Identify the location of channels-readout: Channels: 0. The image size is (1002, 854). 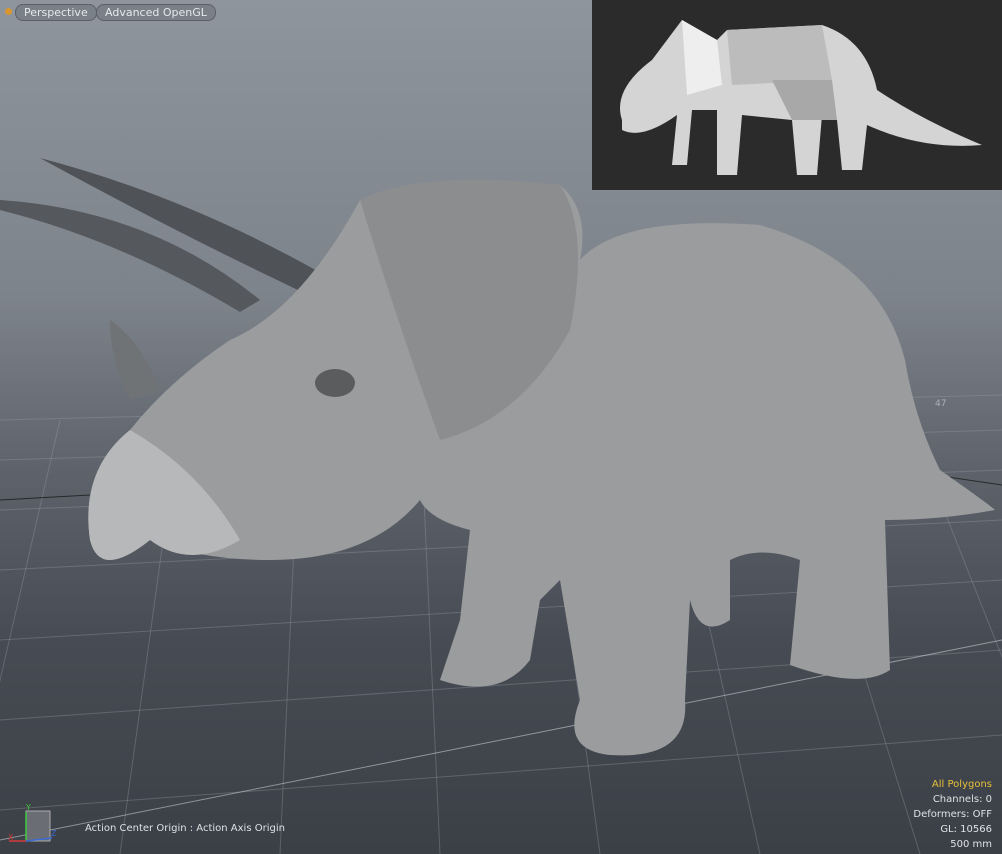
(962, 799).